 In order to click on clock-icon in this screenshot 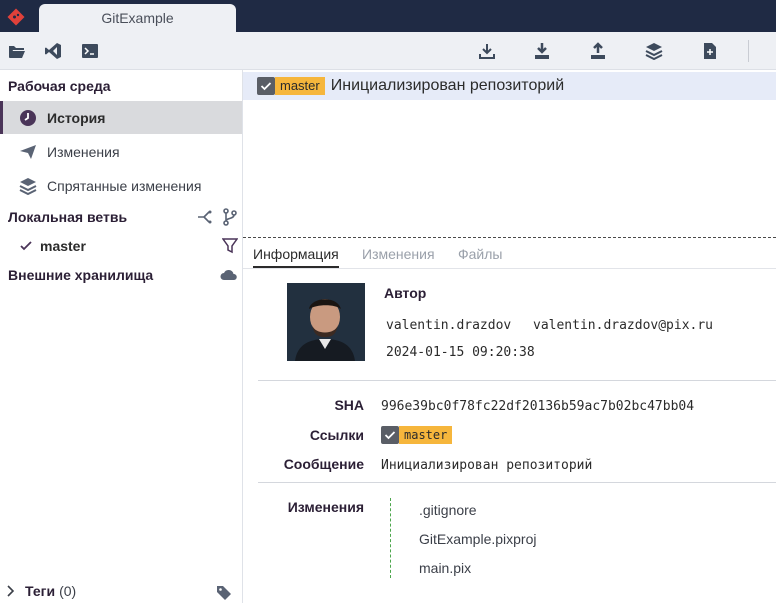, I will do `click(28, 118)`.